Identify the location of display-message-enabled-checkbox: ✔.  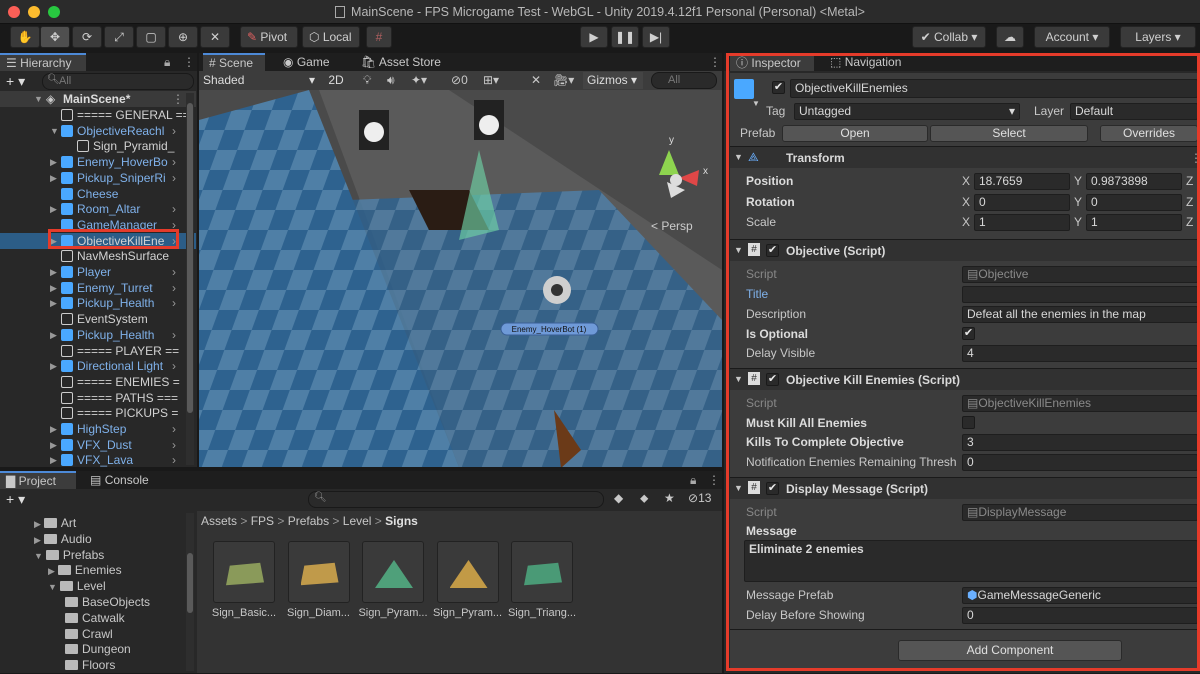
(772, 488).